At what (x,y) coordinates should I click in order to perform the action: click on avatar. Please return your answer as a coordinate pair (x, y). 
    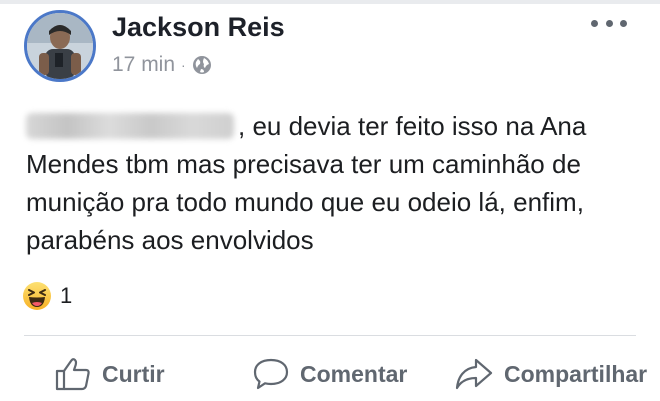
    Looking at the image, I should click on (60, 46).